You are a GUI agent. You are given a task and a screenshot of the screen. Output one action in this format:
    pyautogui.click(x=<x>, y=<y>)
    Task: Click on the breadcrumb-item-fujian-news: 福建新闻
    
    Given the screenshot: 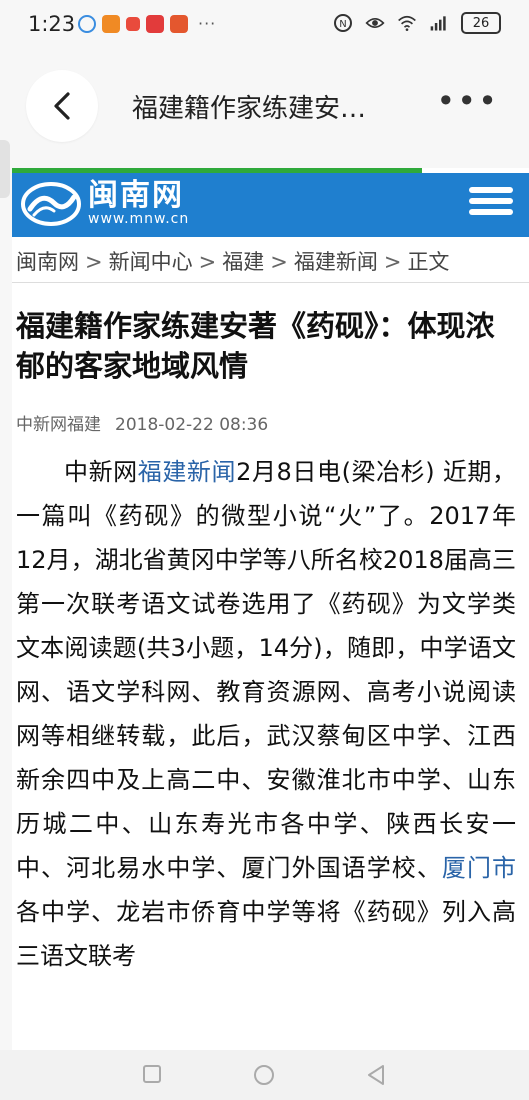 What is the action you would take?
    pyautogui.click(x=336, y=262)
    